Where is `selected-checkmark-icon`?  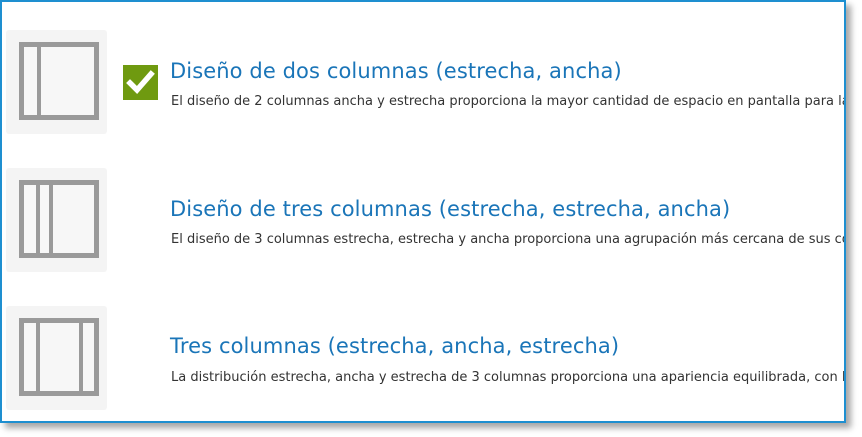 selected-checkmark-icon is located at coordinates (140, 82).